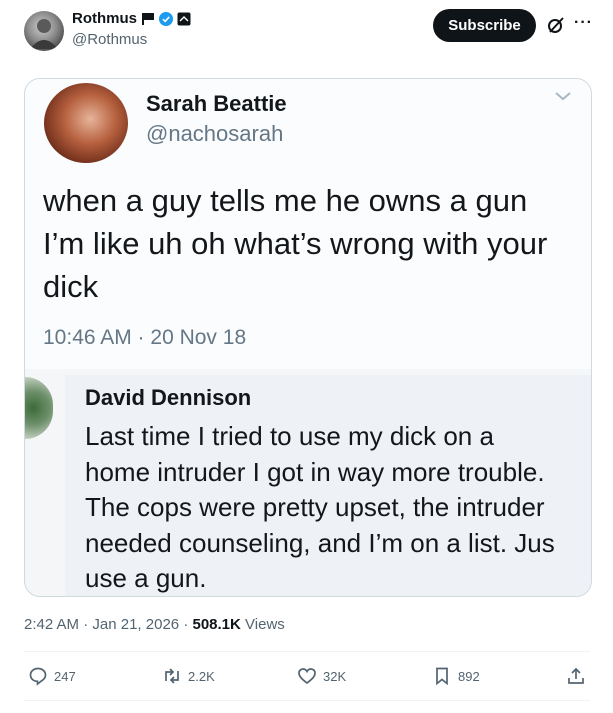 The width and height of the screenshot is (613, 713). Describe the element at coordinates (38, 676) in the screenshot. I see `reply-icon` at that location.